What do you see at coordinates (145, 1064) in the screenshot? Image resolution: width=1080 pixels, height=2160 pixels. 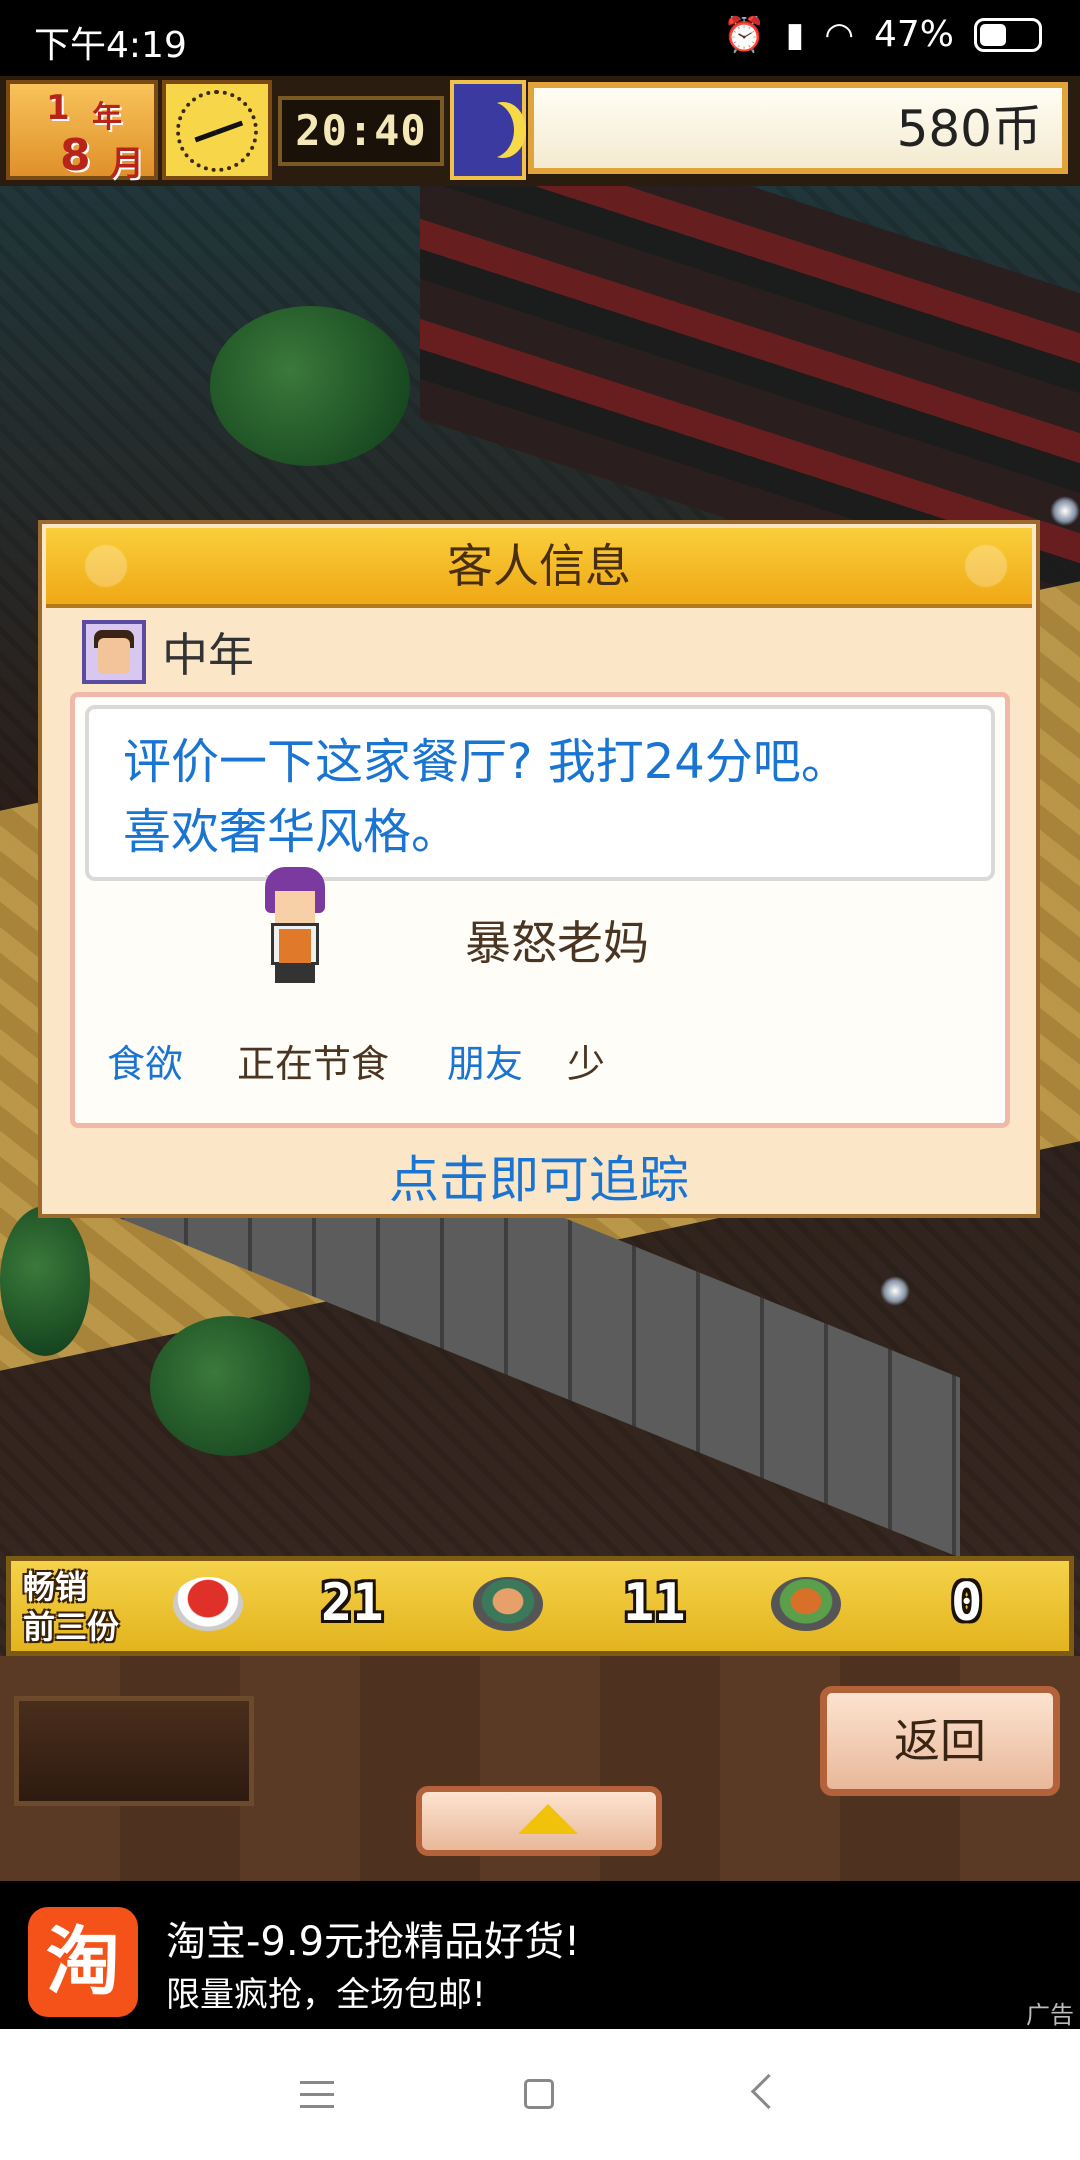 I see `appetite-label: 食欲` at bounding box center [145, 1064].